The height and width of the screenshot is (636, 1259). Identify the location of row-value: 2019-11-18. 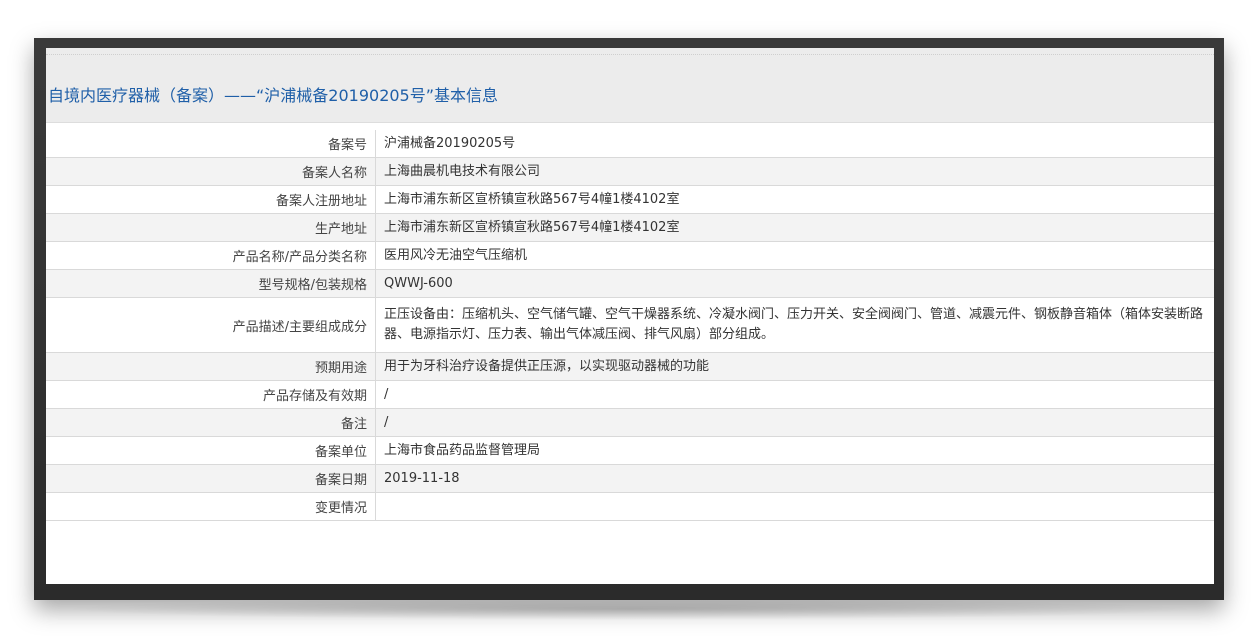
(794, 478).